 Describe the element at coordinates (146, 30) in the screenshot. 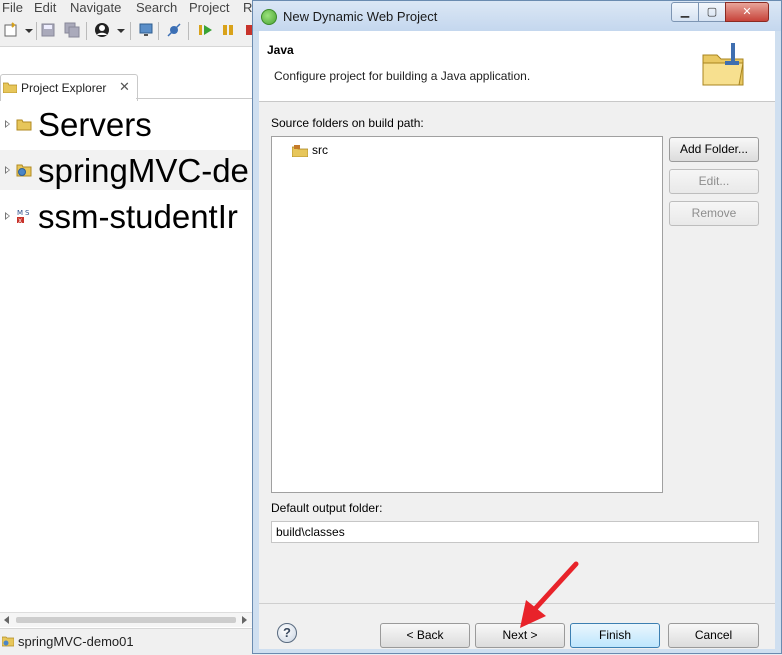

I see `monitor-icon` at that location.